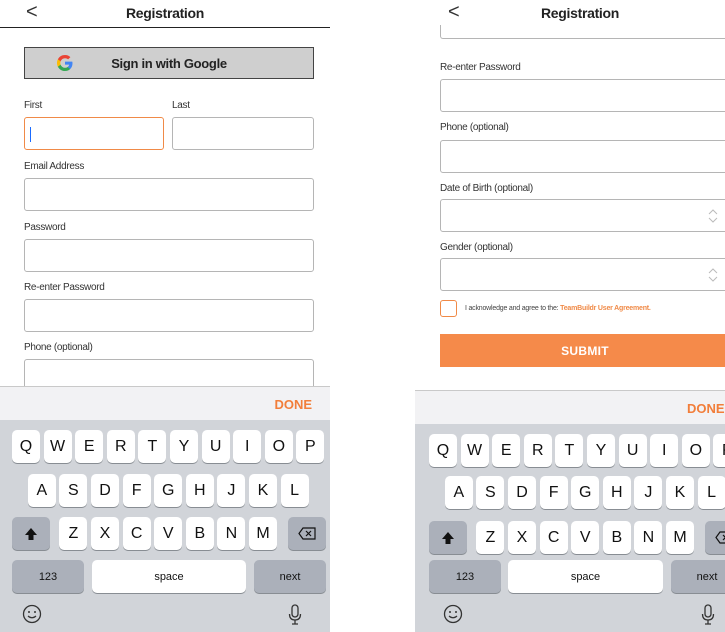 The width and height of the screenshot is (725, 632). Describe the element at coordinates (713, 216) in the screenshot. I see `up-down-chevron-icon` at that location.